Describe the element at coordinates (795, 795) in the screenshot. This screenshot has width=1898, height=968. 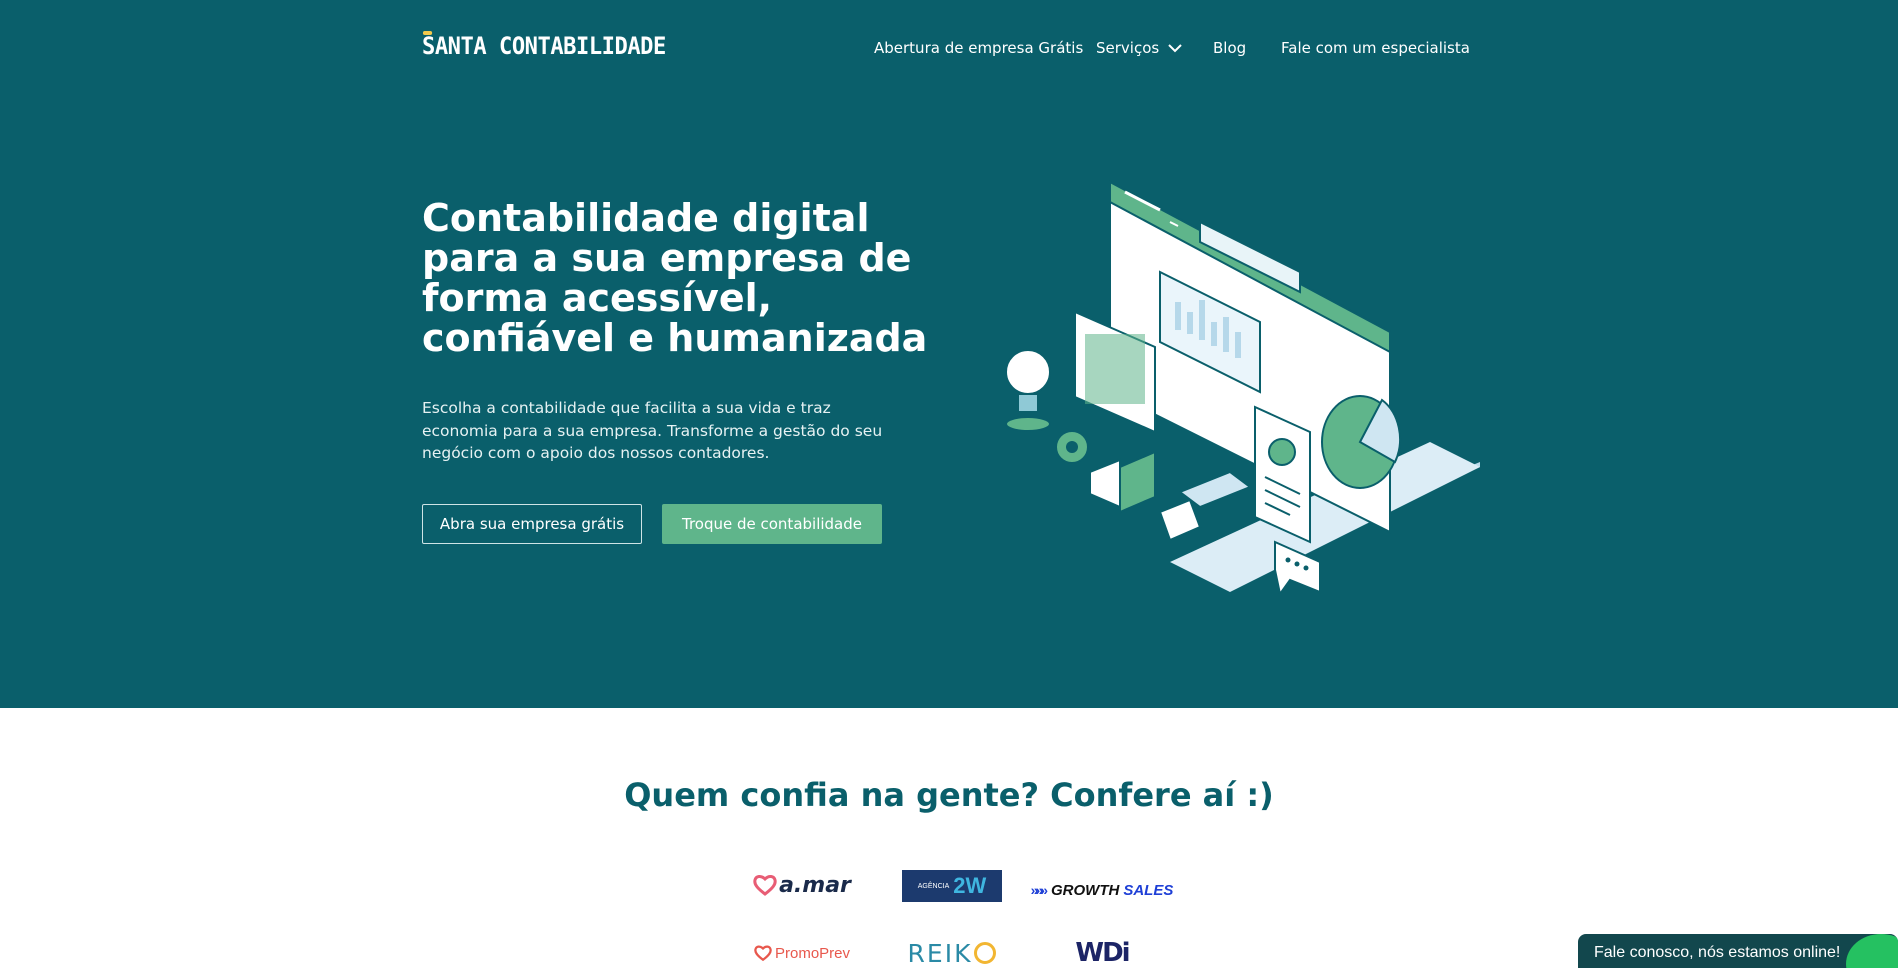
I see `trust-heading-b: confia` at that location.